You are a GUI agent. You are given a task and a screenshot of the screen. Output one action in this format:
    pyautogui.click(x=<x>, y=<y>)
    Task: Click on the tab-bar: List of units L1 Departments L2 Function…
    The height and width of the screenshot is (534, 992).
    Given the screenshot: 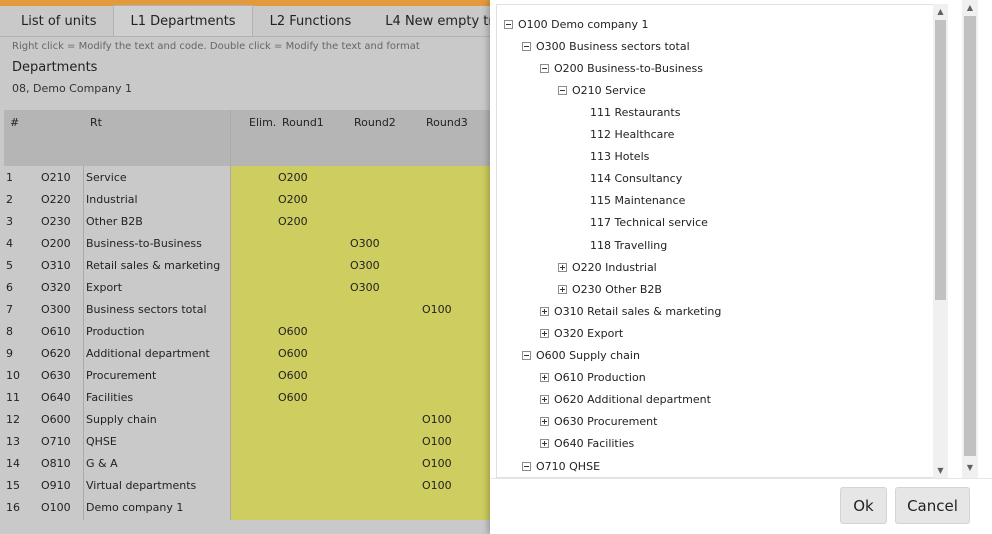 What is the action you would take?
    pyautogui.click(x=265, y=21)
    